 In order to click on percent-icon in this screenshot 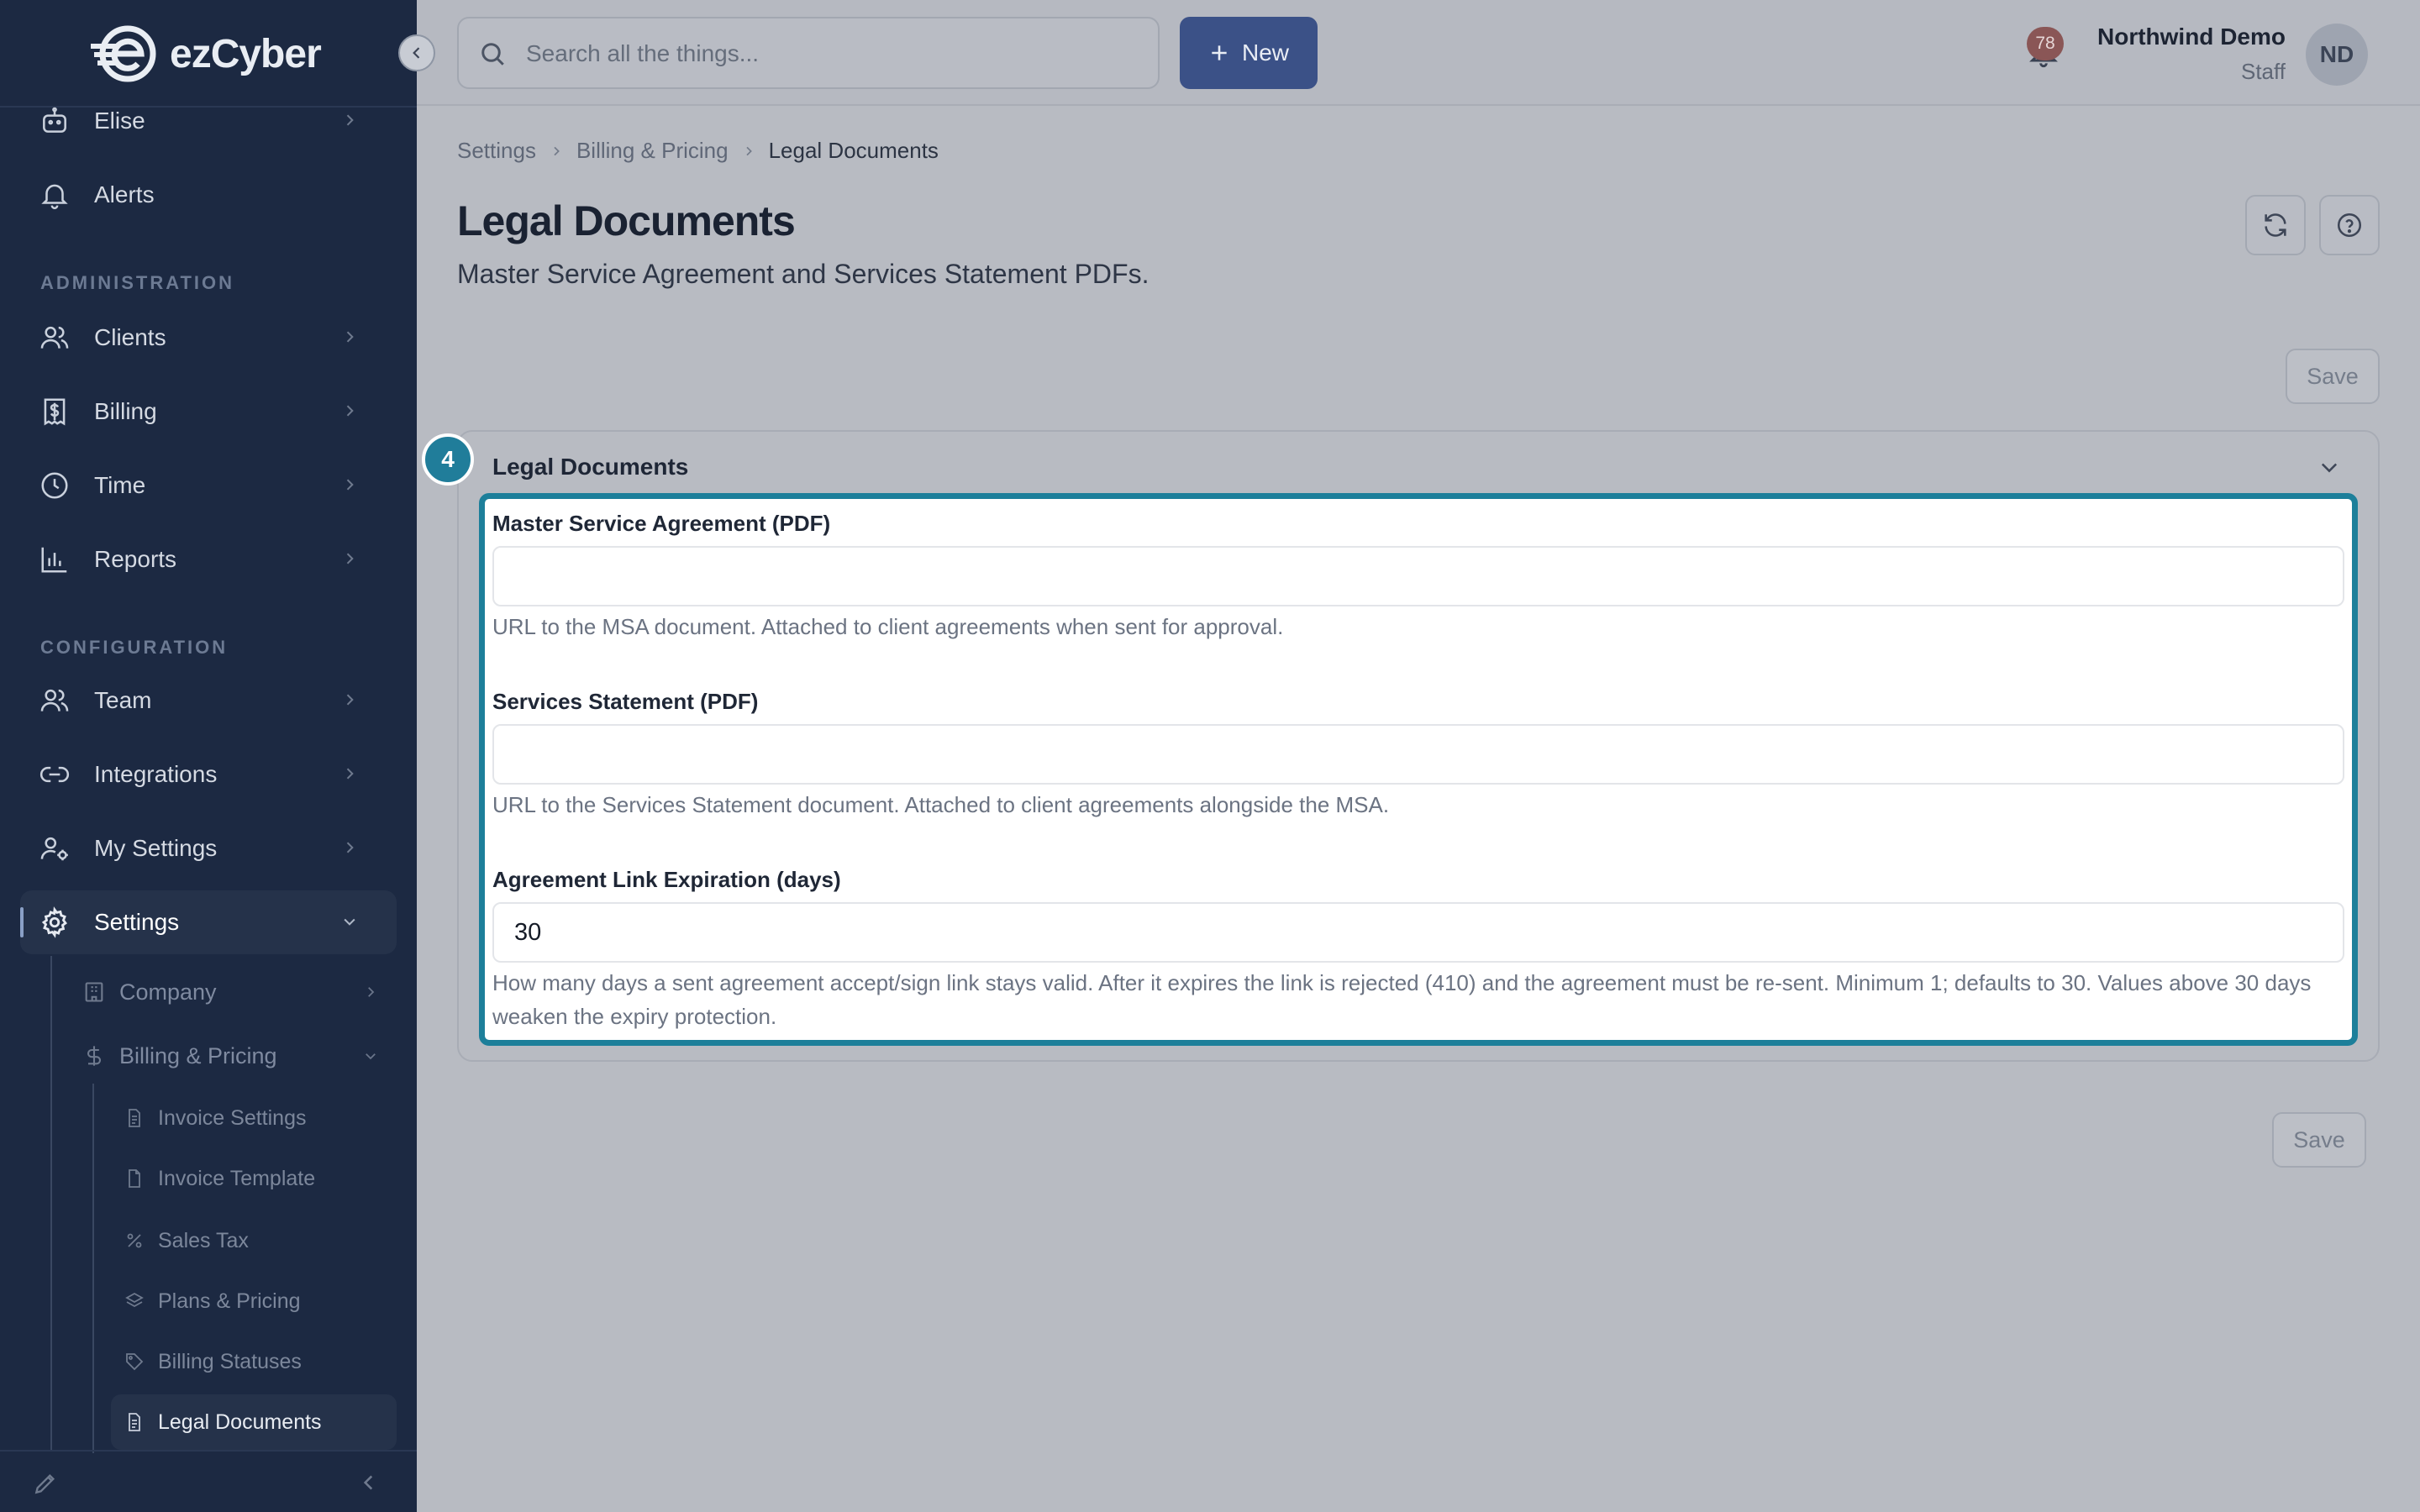, I will do `click(134, 1241)`.